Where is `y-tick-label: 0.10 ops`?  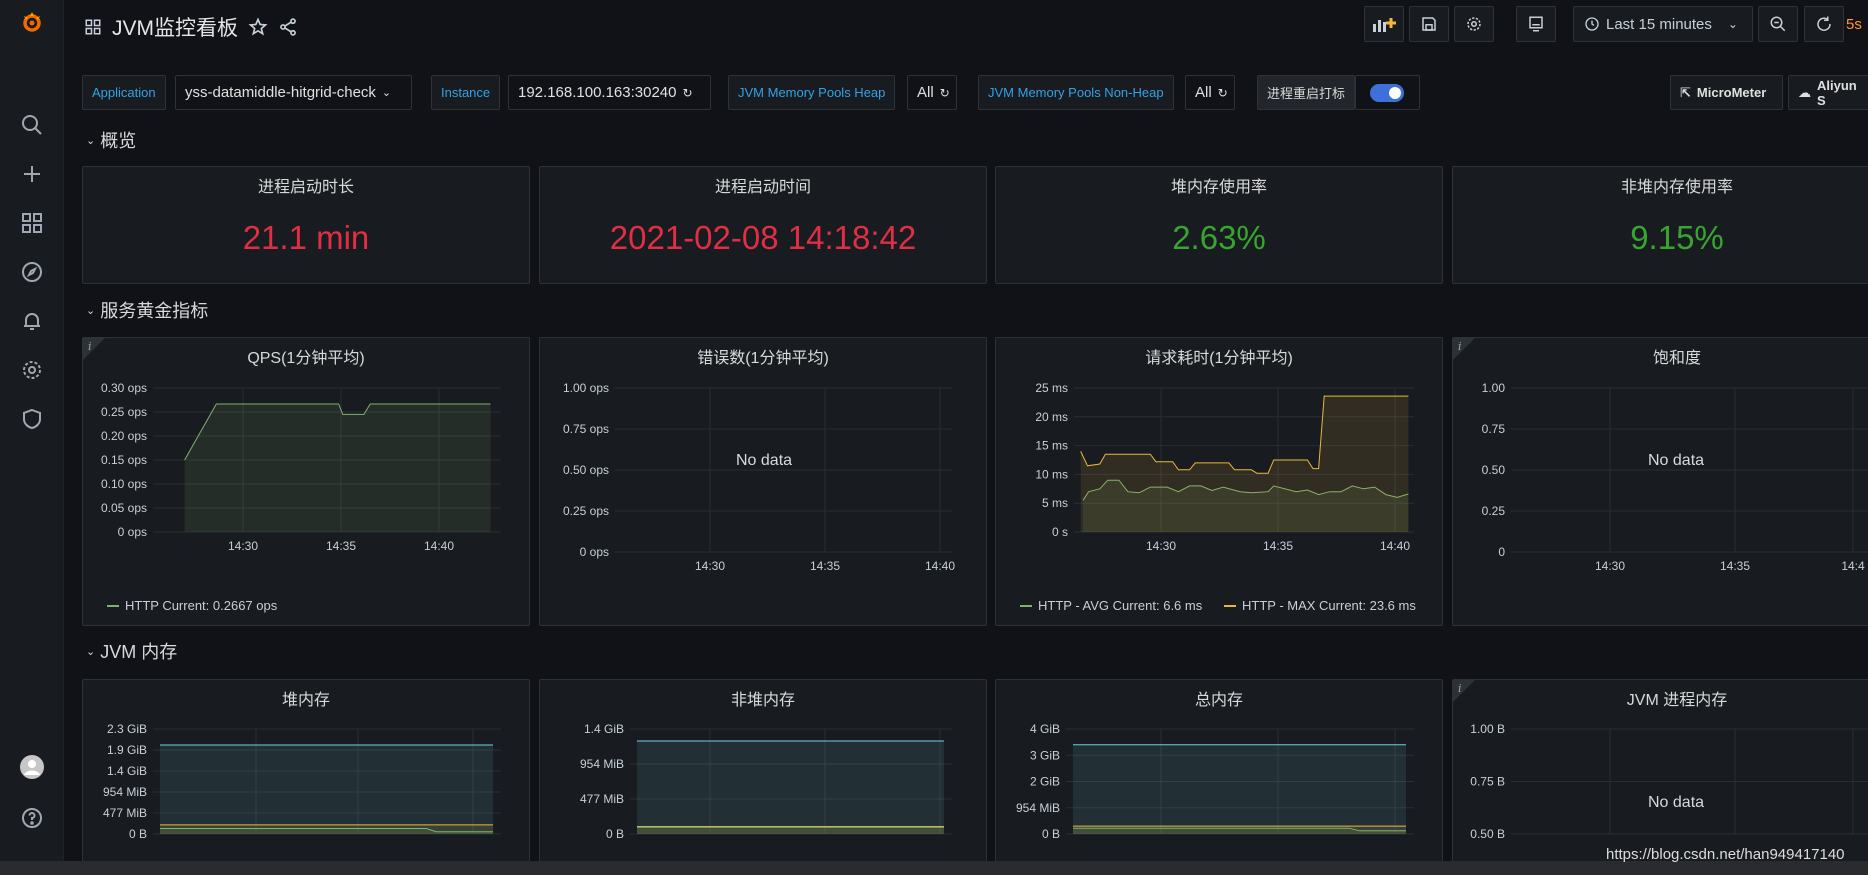
y-tick-label: 0.10 ops is located at coordinates (124, 484).